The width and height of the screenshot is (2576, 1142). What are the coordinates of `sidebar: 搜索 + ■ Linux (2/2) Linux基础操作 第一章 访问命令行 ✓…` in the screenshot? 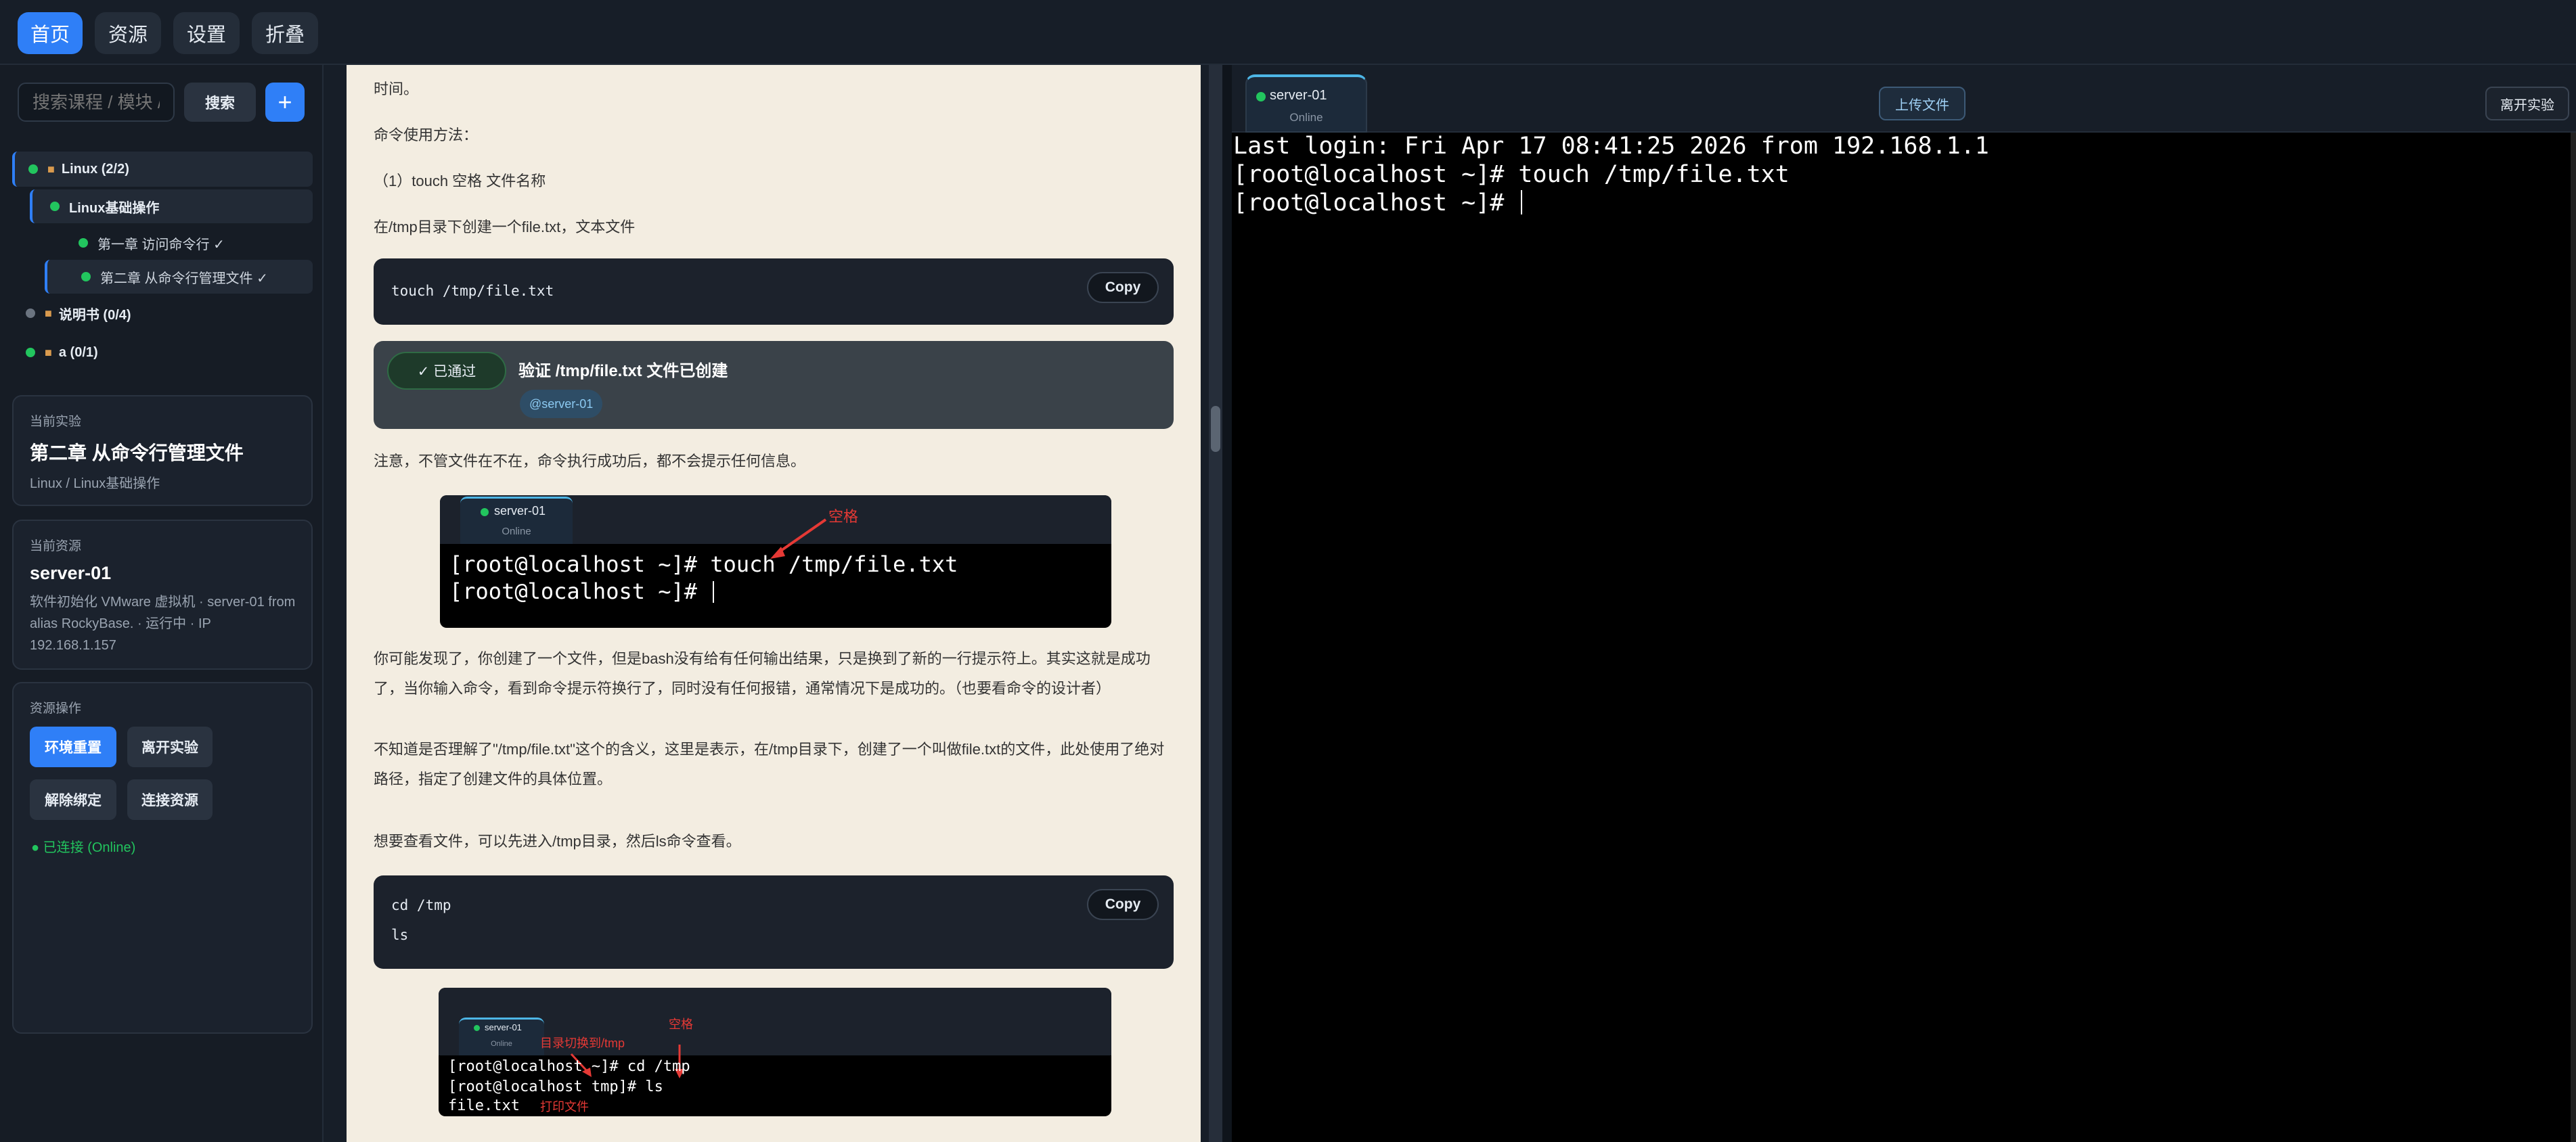 It's located at (162, 603).